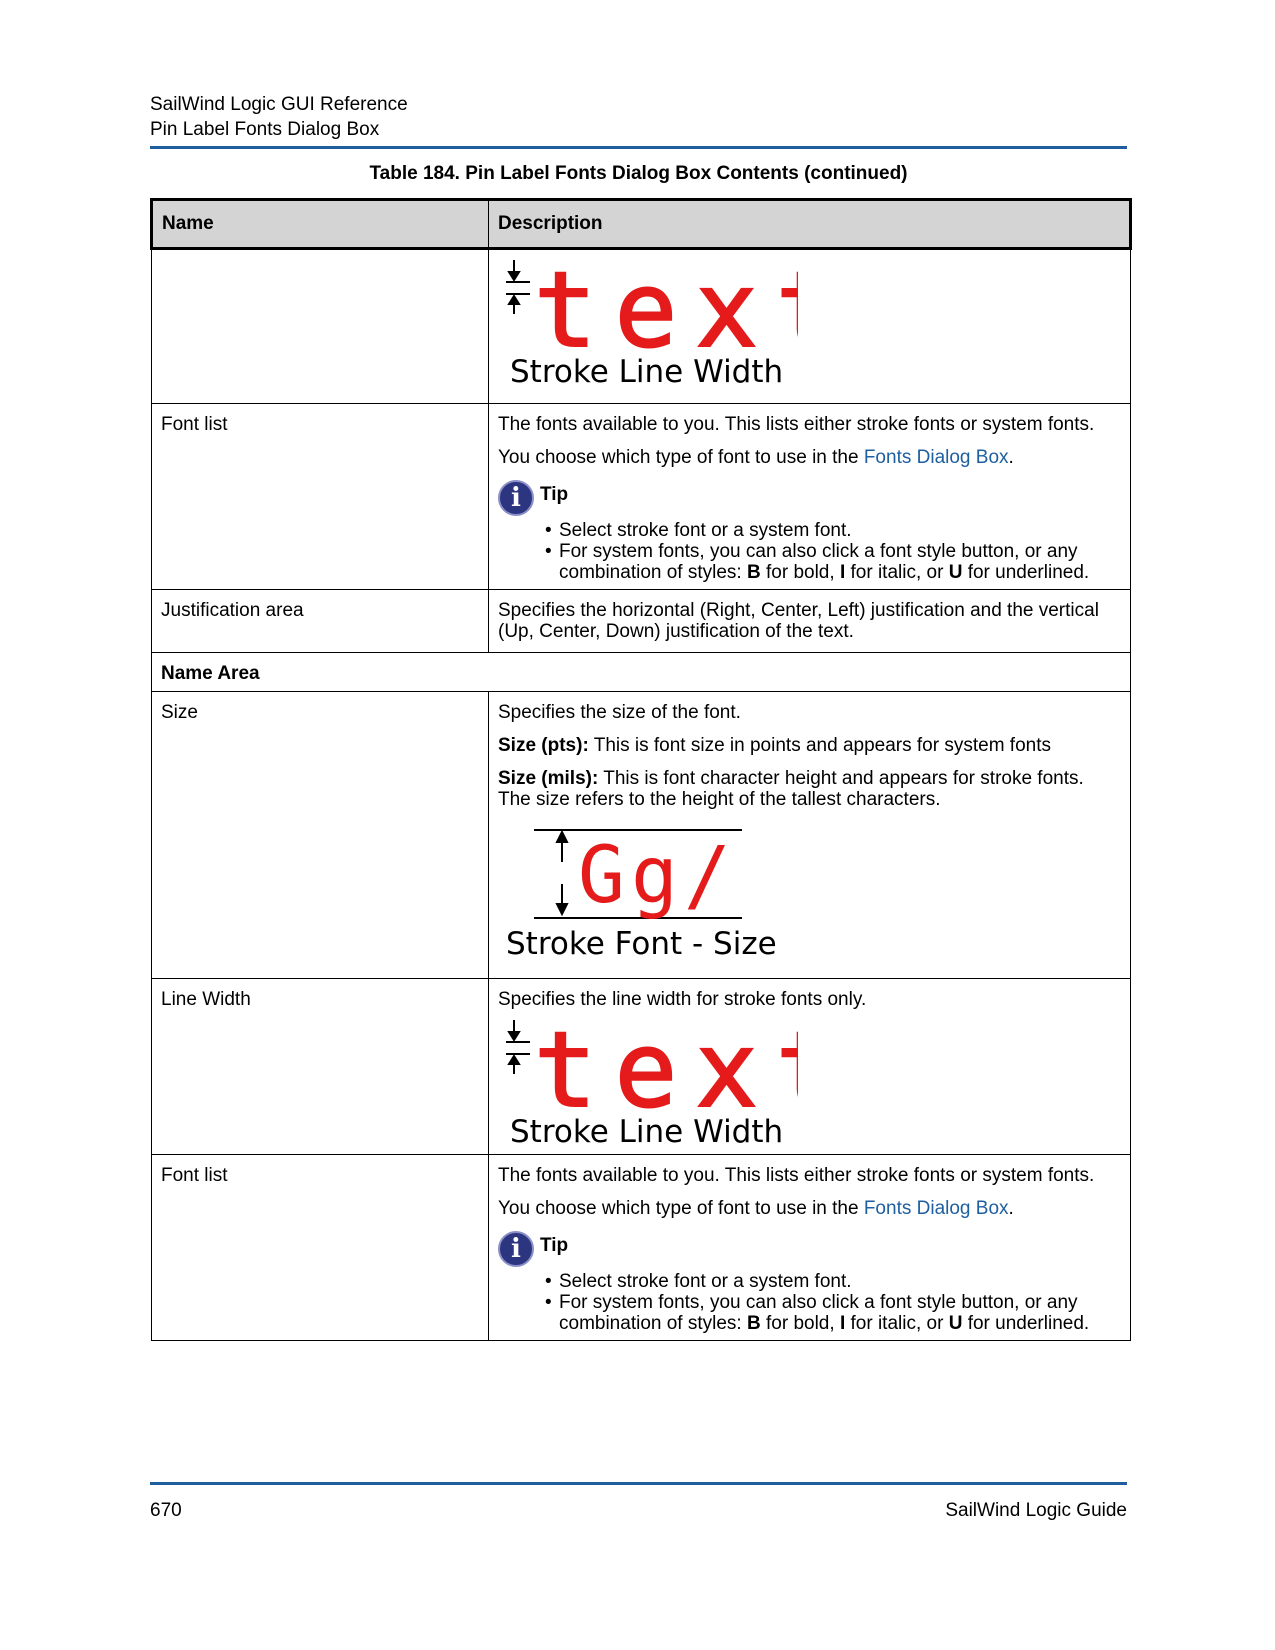 Image resolution: width=1275 pixels, height=1650 pixels. I want to click on footer-guide-title: SailWind Logic Guide, so click(1036, 1510).